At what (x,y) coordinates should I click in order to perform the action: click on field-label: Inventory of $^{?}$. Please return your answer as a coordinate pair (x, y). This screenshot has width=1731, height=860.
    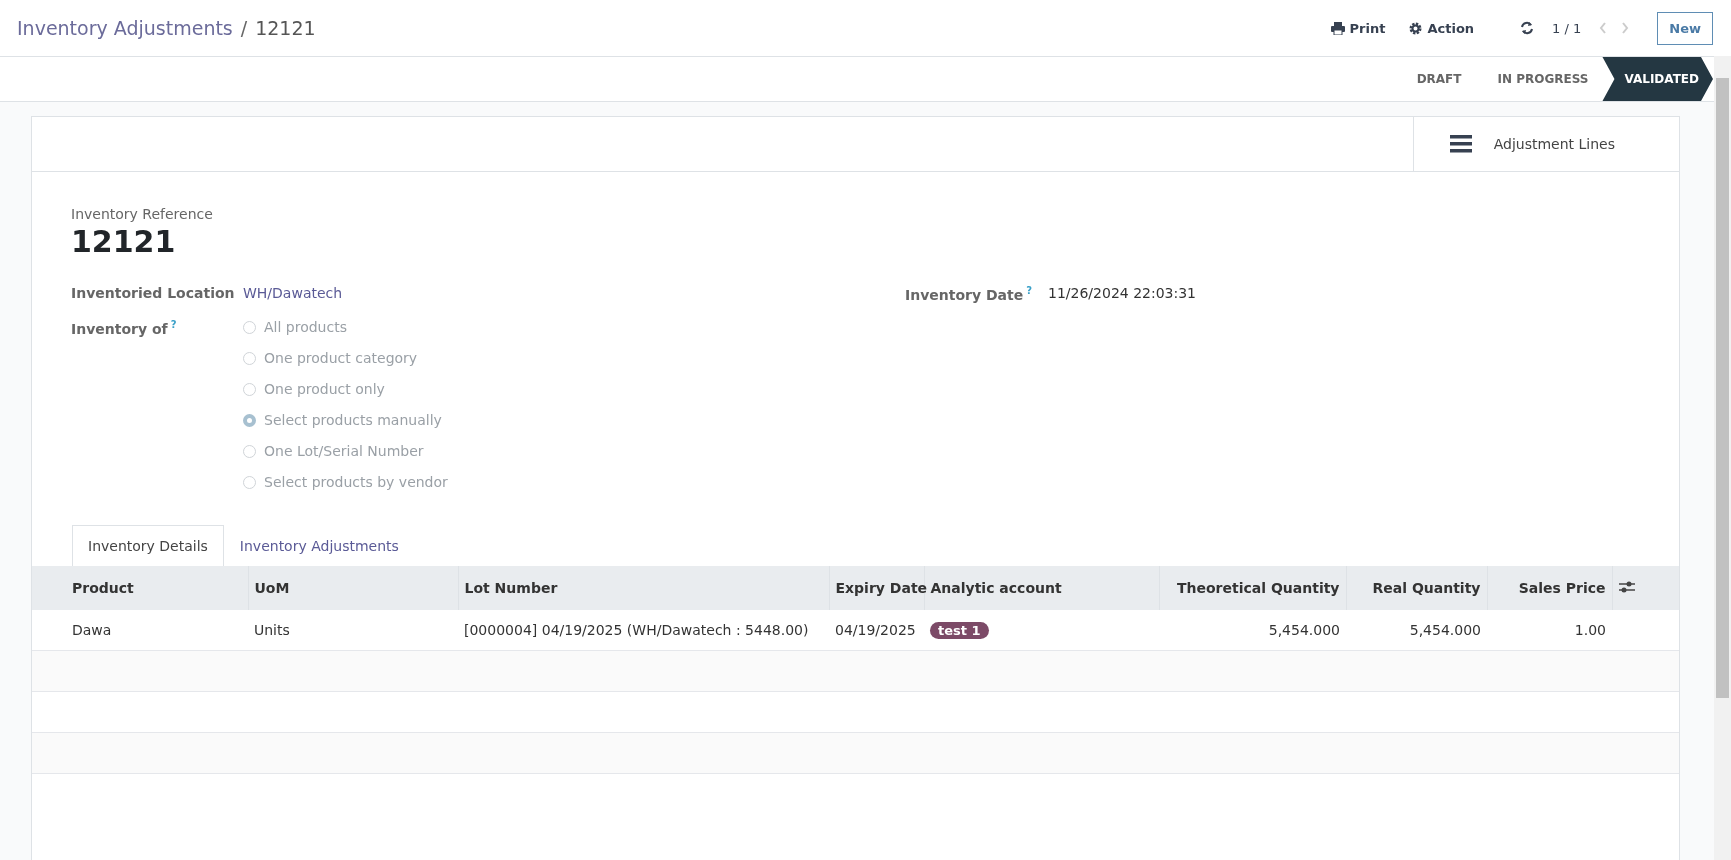
    Looking at the image, I should click on (124, 328).